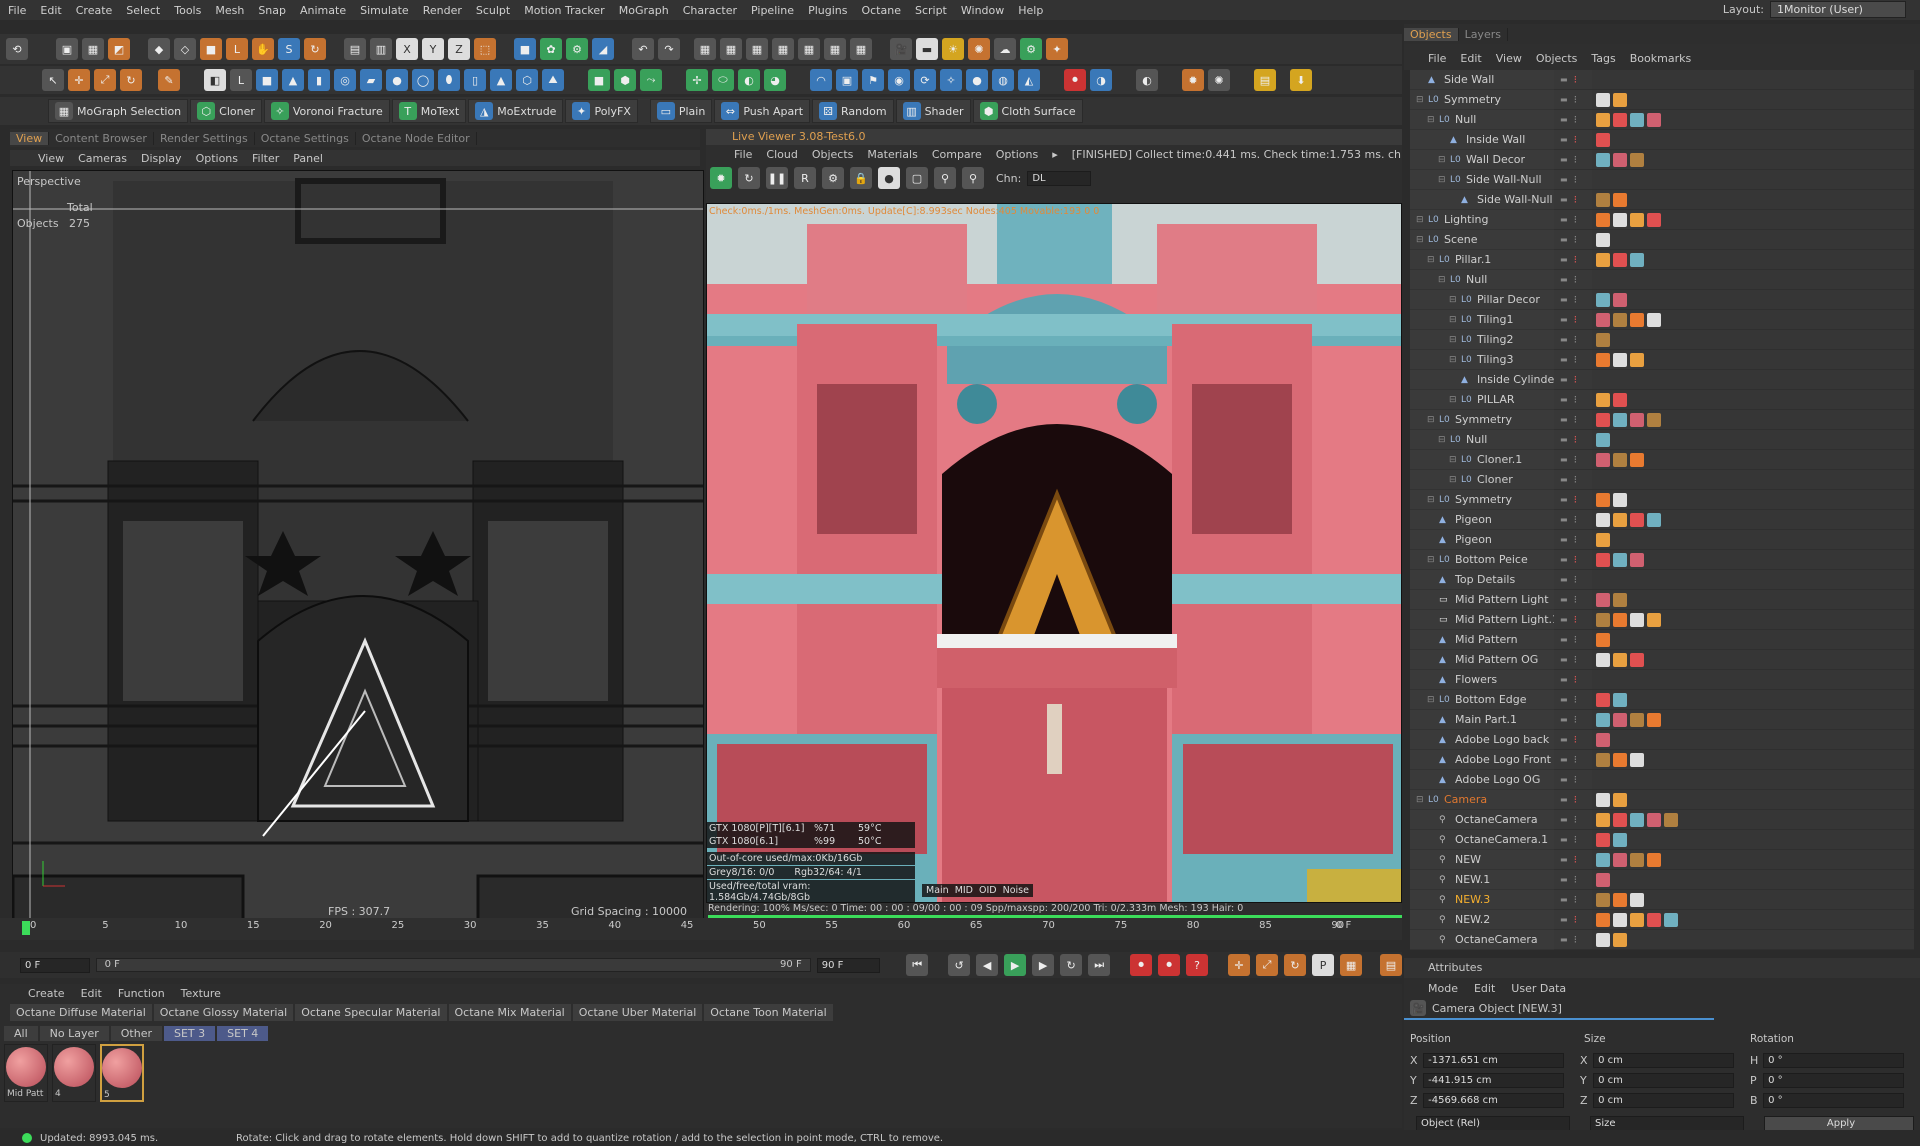 The height and width of the screenshot is (1146, 1920). I want to click on key-rotation-icon: ↻, so click(1295, 965).